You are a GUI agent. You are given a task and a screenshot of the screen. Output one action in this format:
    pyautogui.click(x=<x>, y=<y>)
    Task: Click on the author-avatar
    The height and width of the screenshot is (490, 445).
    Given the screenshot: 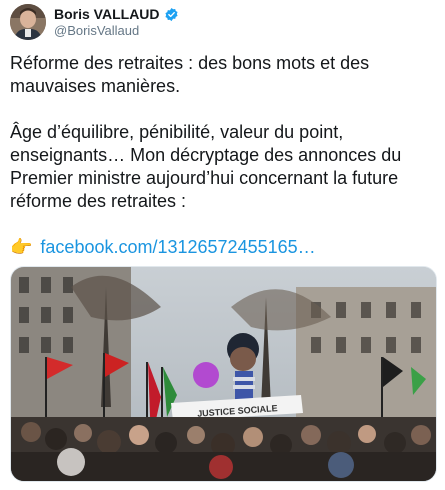 What is the action you would take?
    pyautogui.click(x=28, y=22)
    